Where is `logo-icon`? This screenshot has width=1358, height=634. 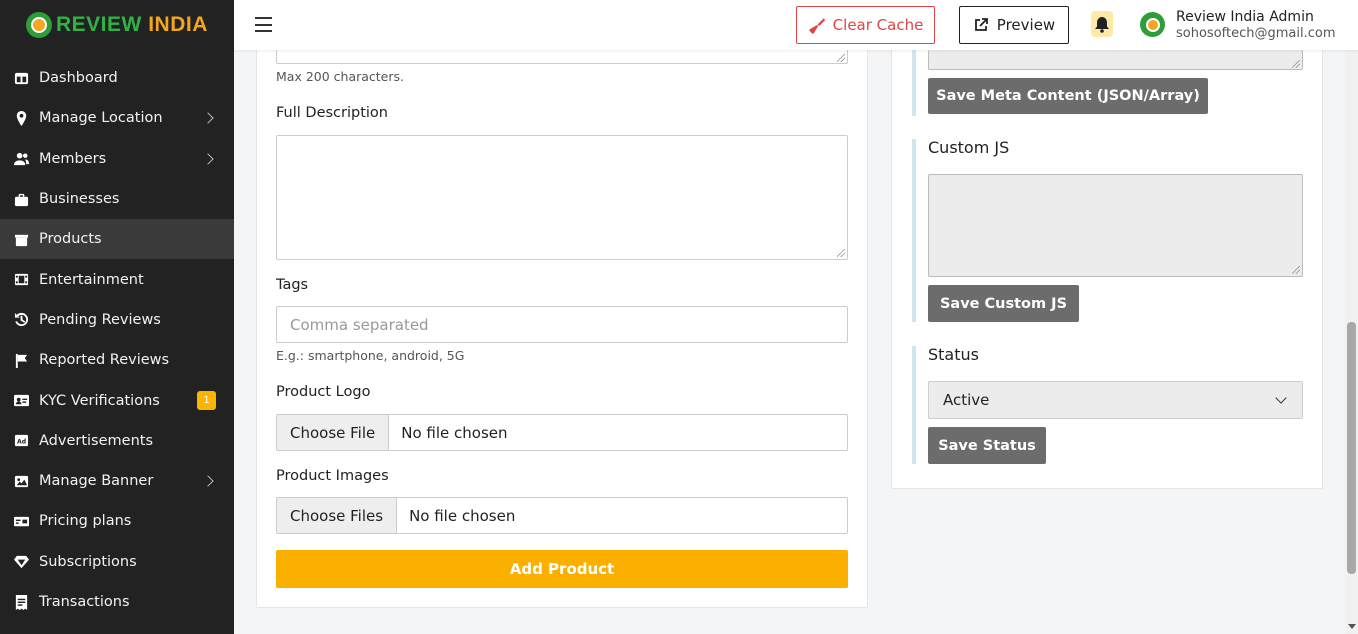 logo-icon is located at coordinates (39, 25).